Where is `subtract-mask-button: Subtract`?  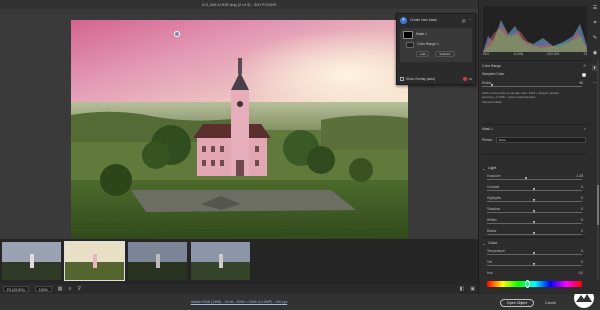
subtract-mask-button: Subtract is located at coordinates (445, 54).